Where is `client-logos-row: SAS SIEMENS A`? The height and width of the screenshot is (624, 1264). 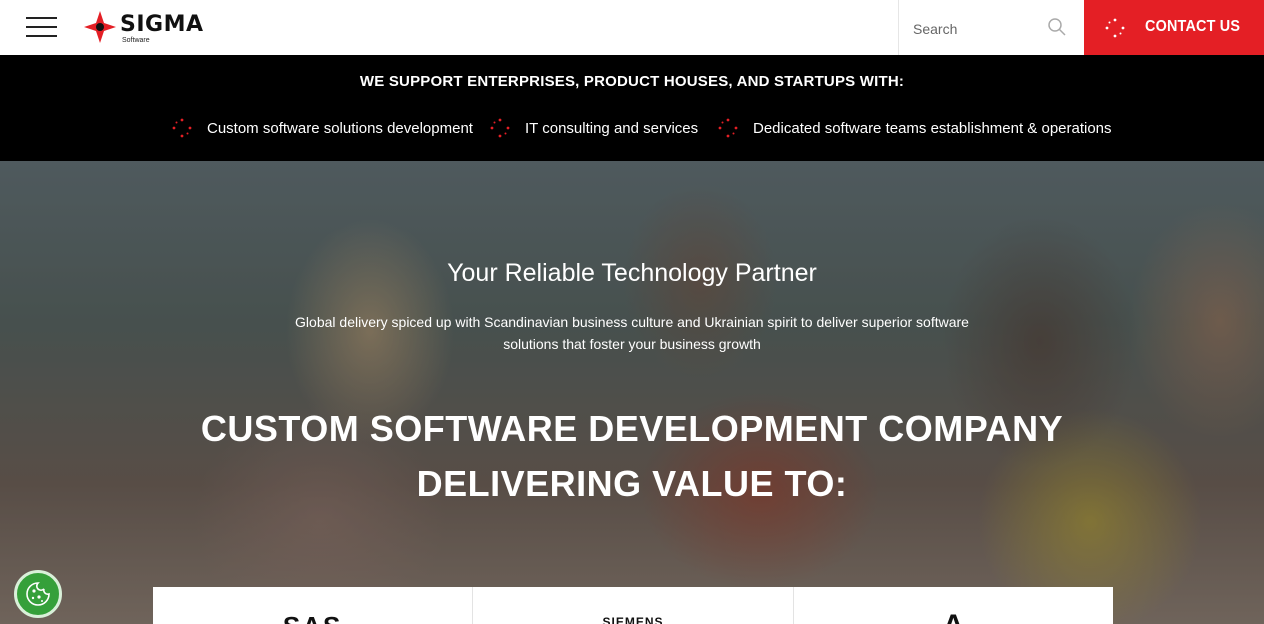
client-logos-row: SAS SIEMENS A is located at coordinates (633, 605).